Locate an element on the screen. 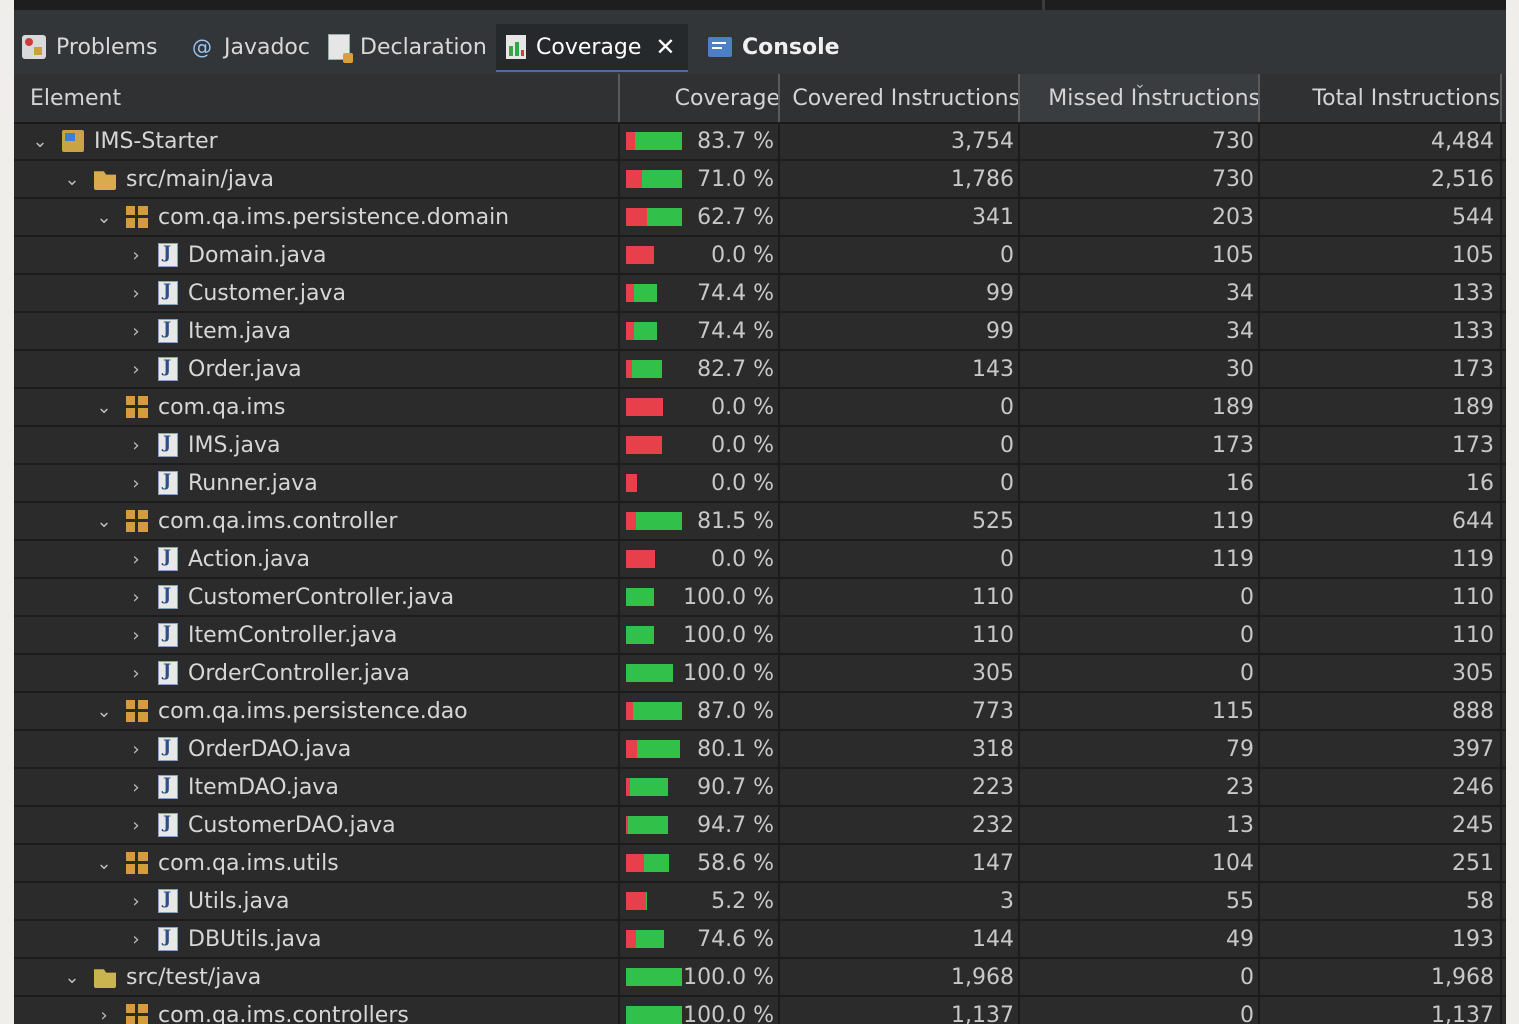 Image resolution: width=1519 pixels, height=1024 pixels. table-row: ⌄ com.qa.ims 0.0 % 0 189 189 is located at coordinates (760, 408).